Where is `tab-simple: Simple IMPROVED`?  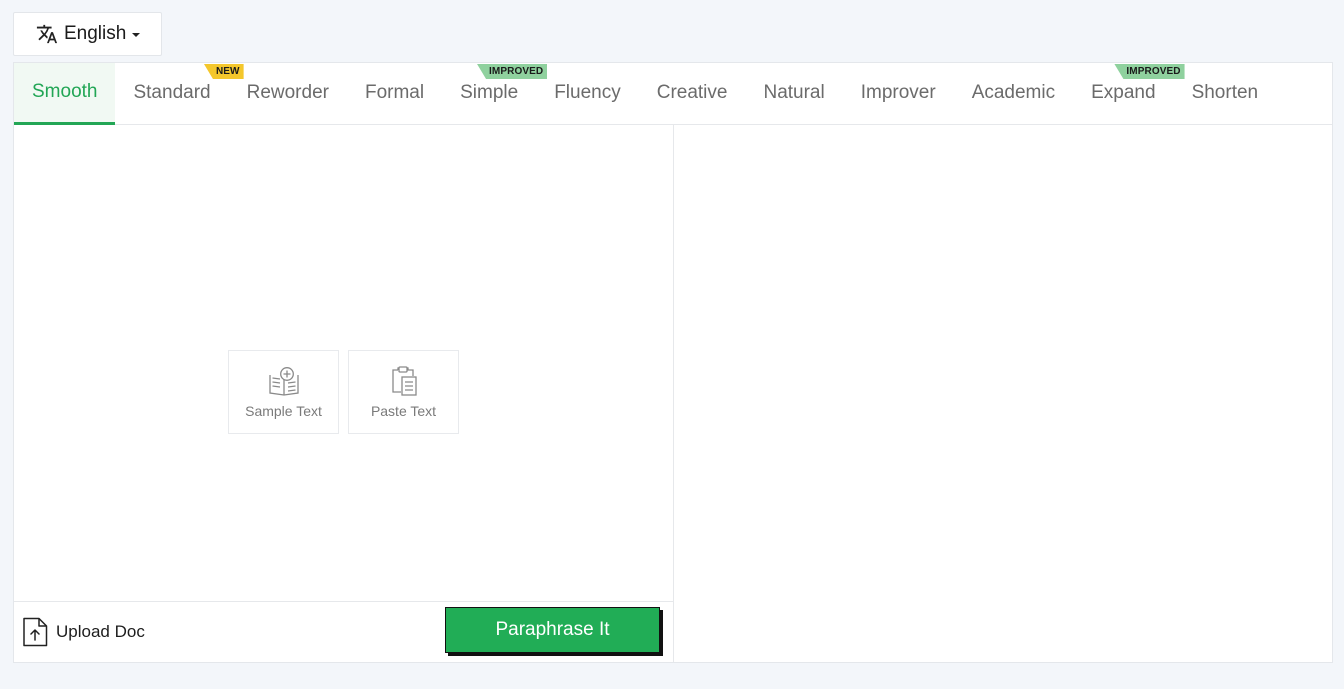 tab-simple: Simple IMPROVED is located at coordinates (495, 93).